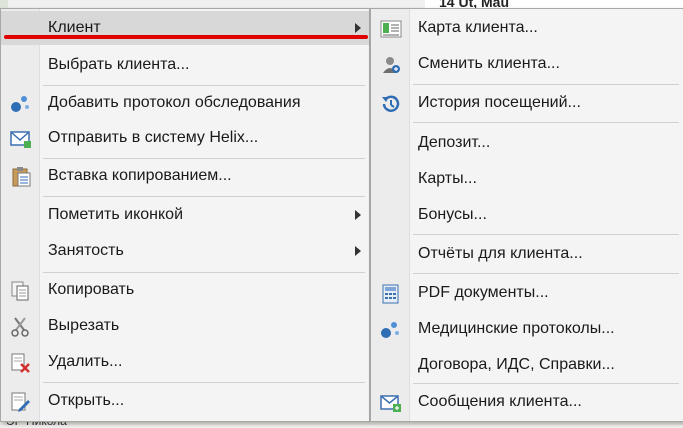  What do you see at coordinates (21, 402) in the screenshot?
I see `open-icon` at bounding box center [21, 402].